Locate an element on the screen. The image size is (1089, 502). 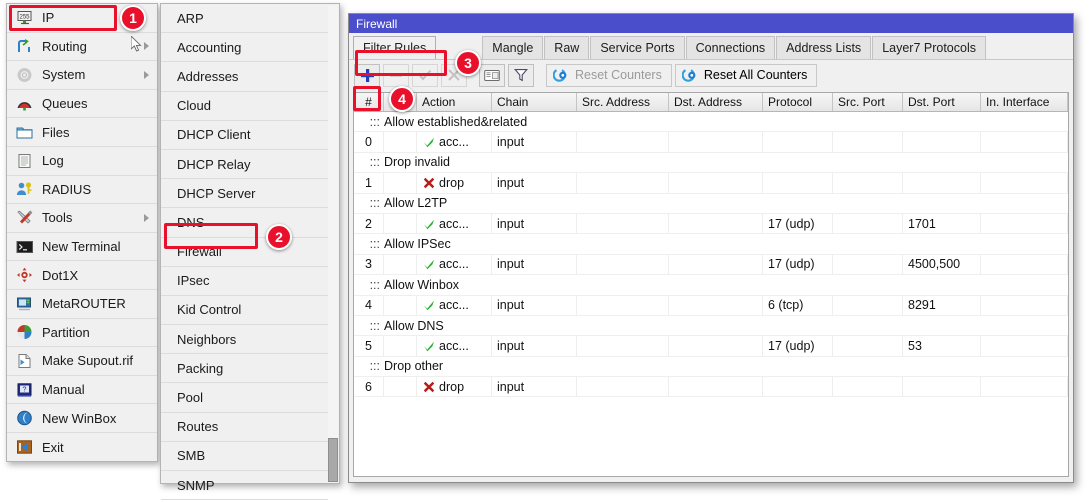
tab-address-lists: Address Lists is located at coordinates (824, 47).